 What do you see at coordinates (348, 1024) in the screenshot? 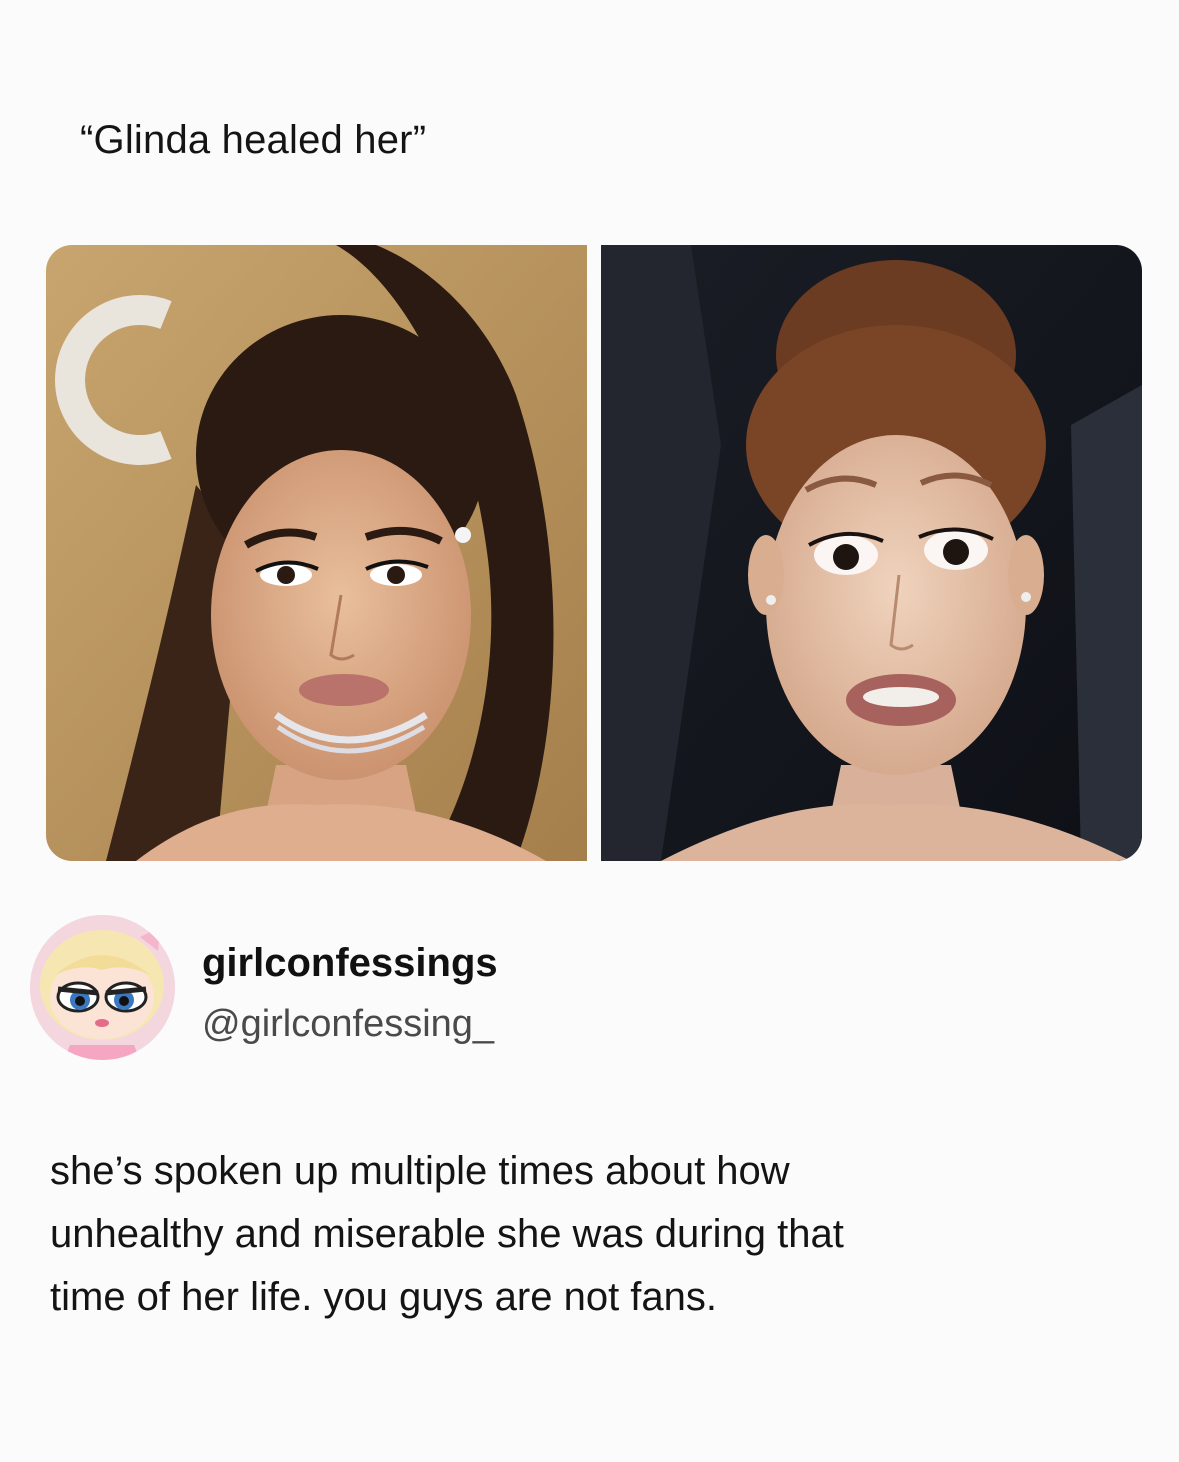
I see `account-handle: @girlconfessing_` at bounding box center [348, 1024].